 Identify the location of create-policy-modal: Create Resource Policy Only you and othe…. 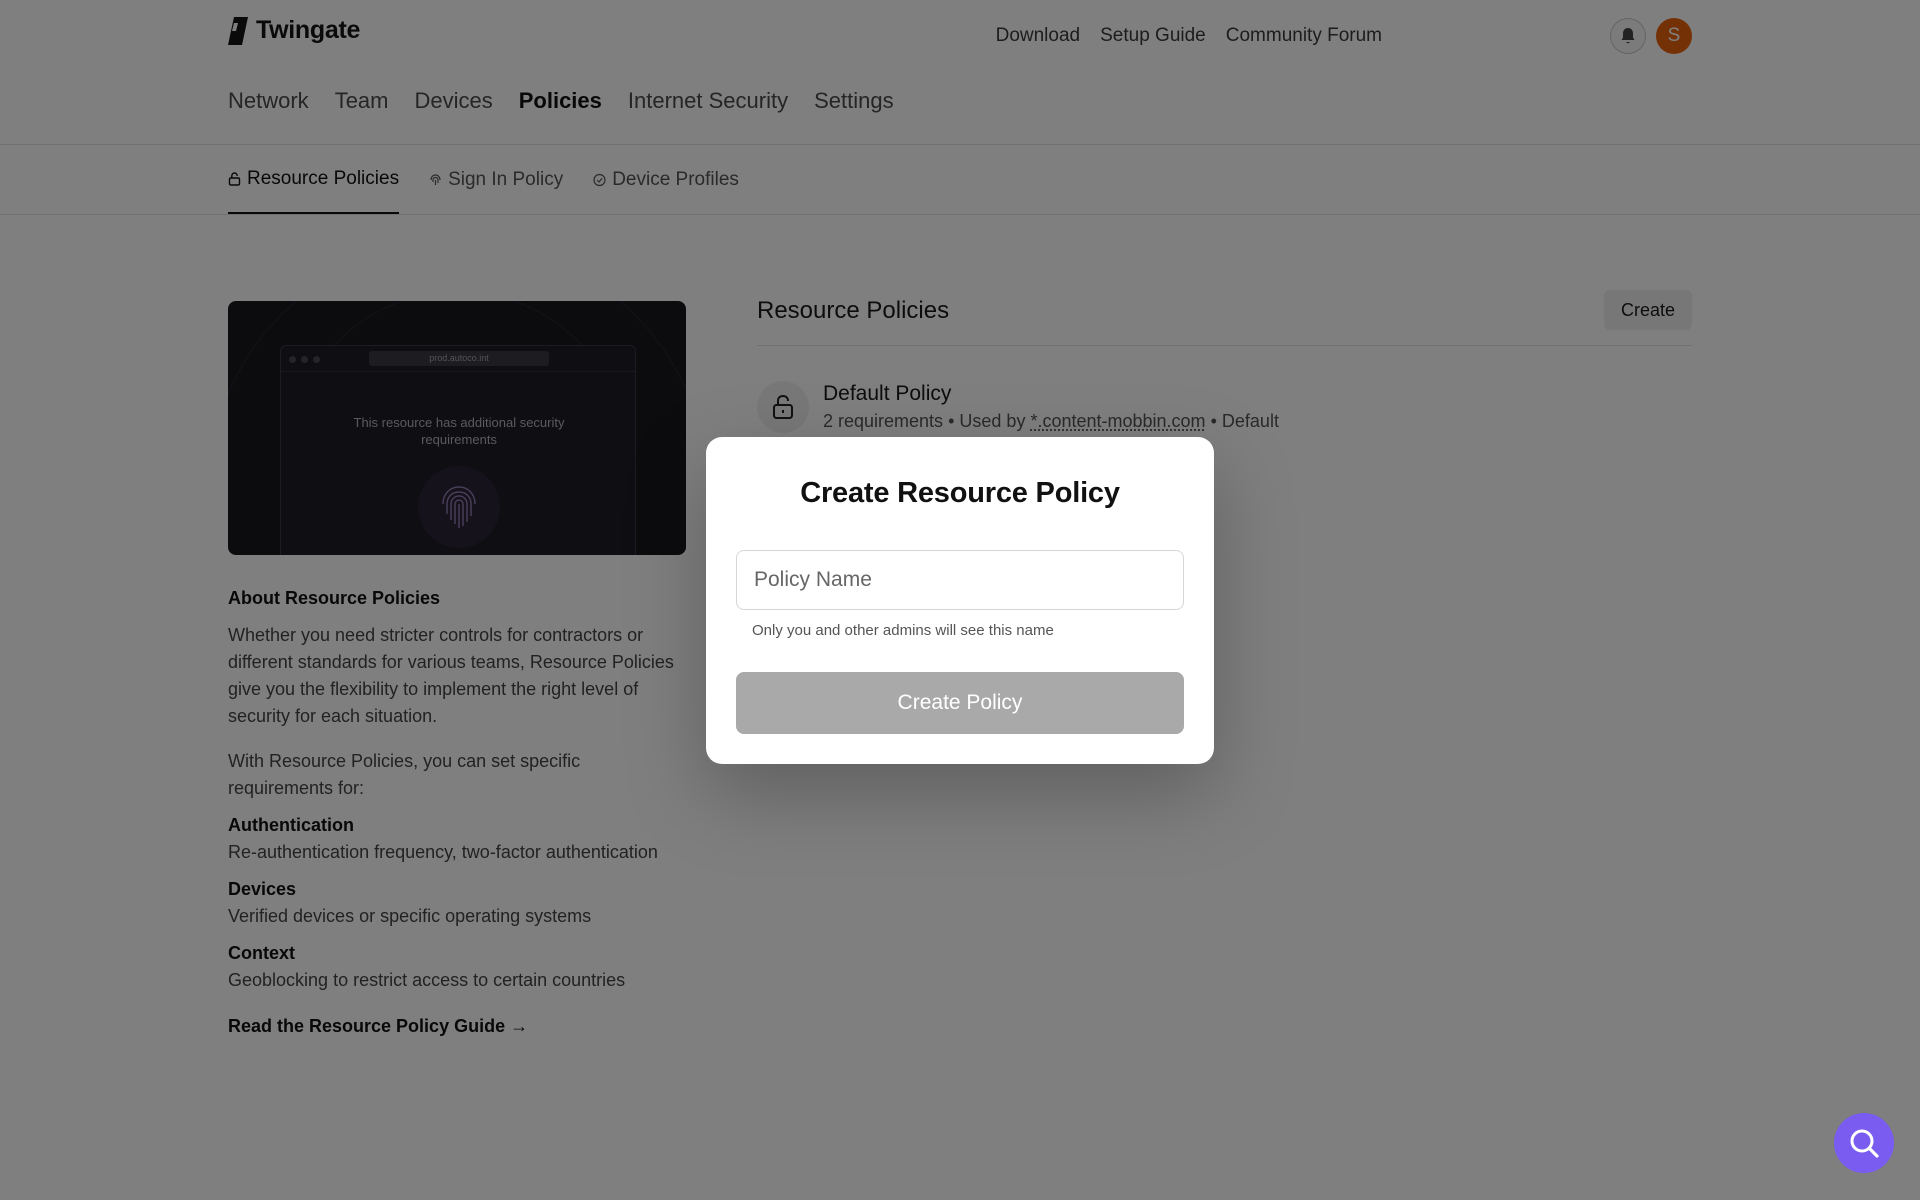
(960, 600).